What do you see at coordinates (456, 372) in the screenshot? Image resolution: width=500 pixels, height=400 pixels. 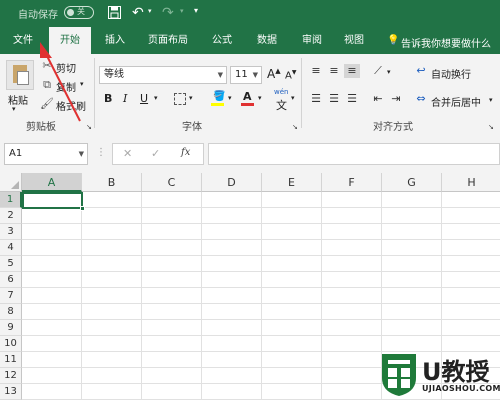 I see `watermark-brand: U教授` at bounding box center [456, 372].